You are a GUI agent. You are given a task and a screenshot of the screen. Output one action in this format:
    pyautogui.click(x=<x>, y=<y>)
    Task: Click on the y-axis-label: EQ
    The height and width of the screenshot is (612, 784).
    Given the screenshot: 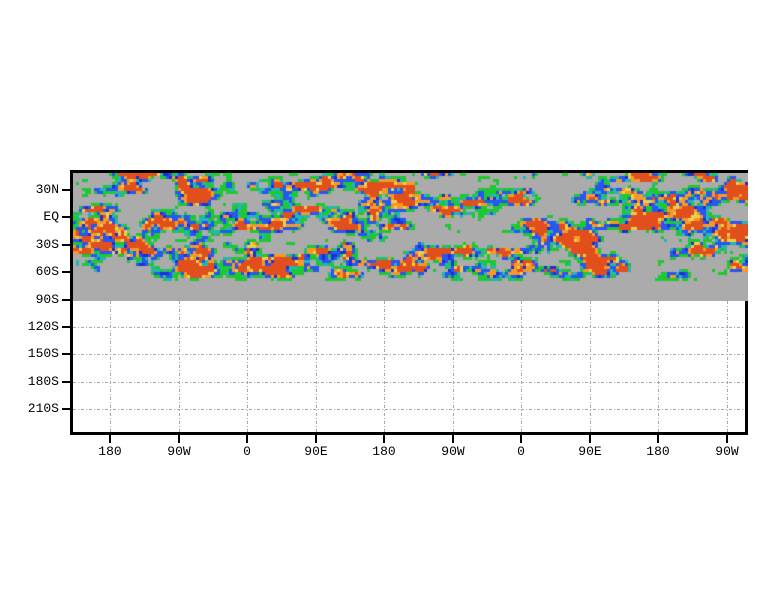 What is the action you would take?
    pyautogui.click(x=51, y=216)
    